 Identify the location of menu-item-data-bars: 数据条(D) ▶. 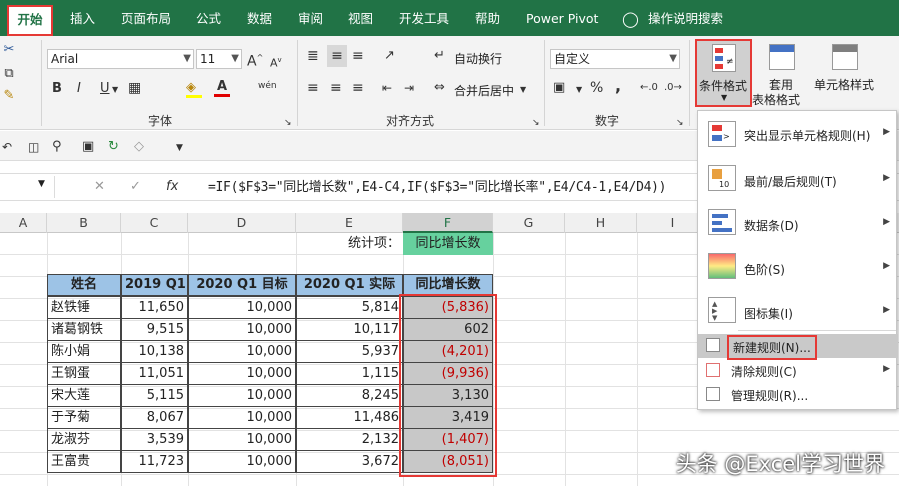
(798, 223).